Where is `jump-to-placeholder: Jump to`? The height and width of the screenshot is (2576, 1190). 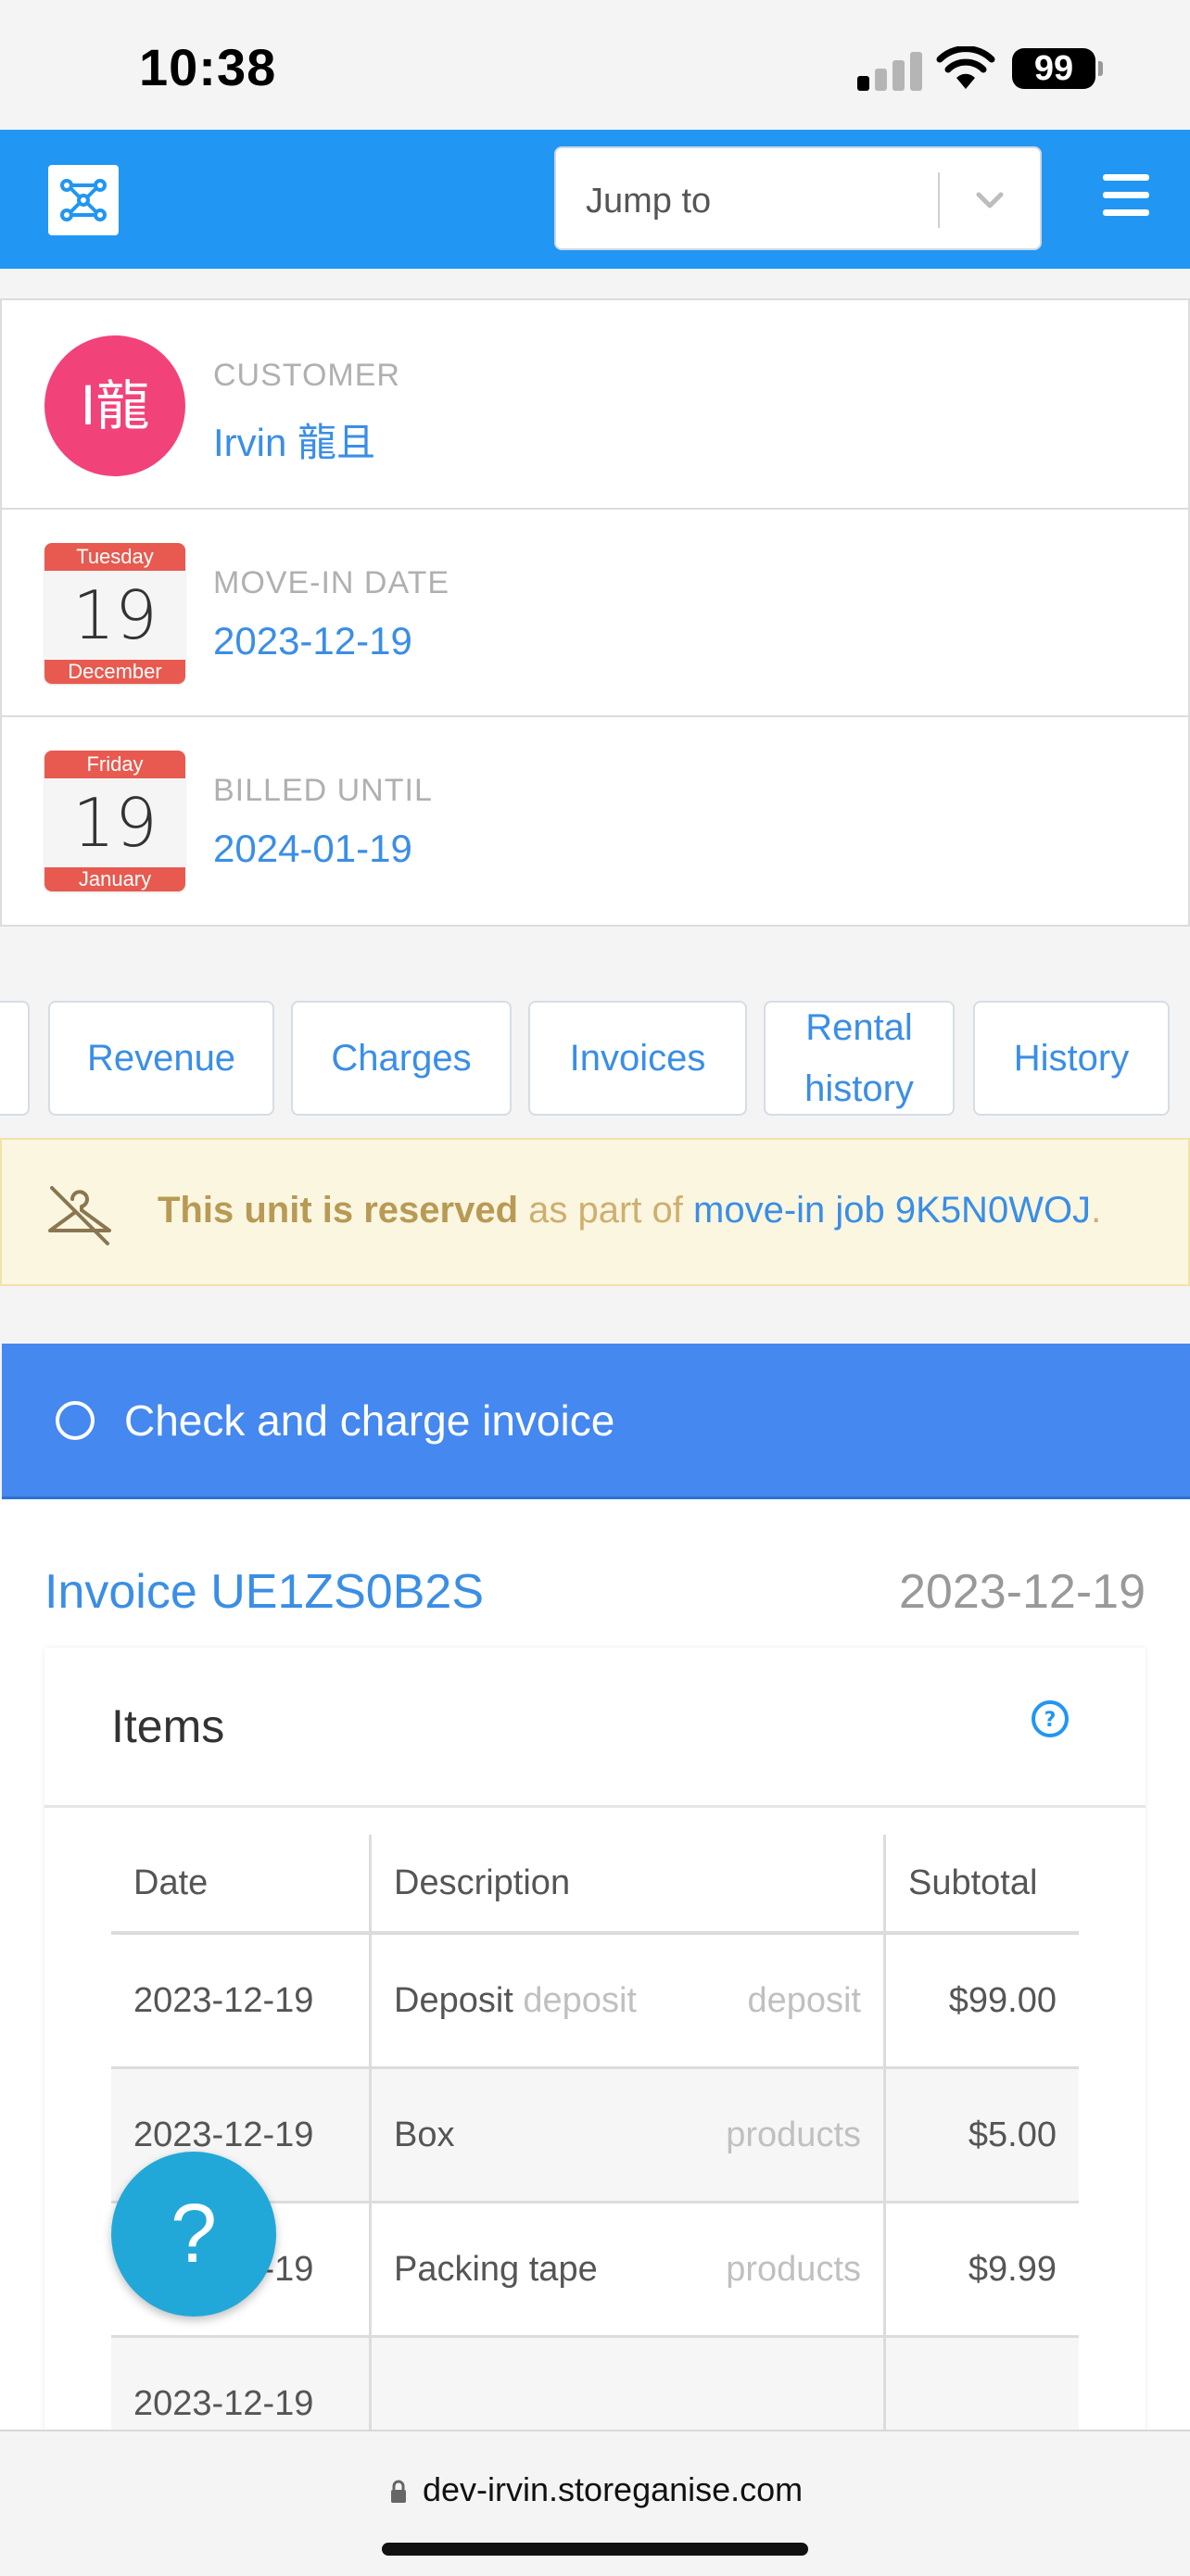 jump-to-placeholder: Jump to is located at coordinates (649, 202).